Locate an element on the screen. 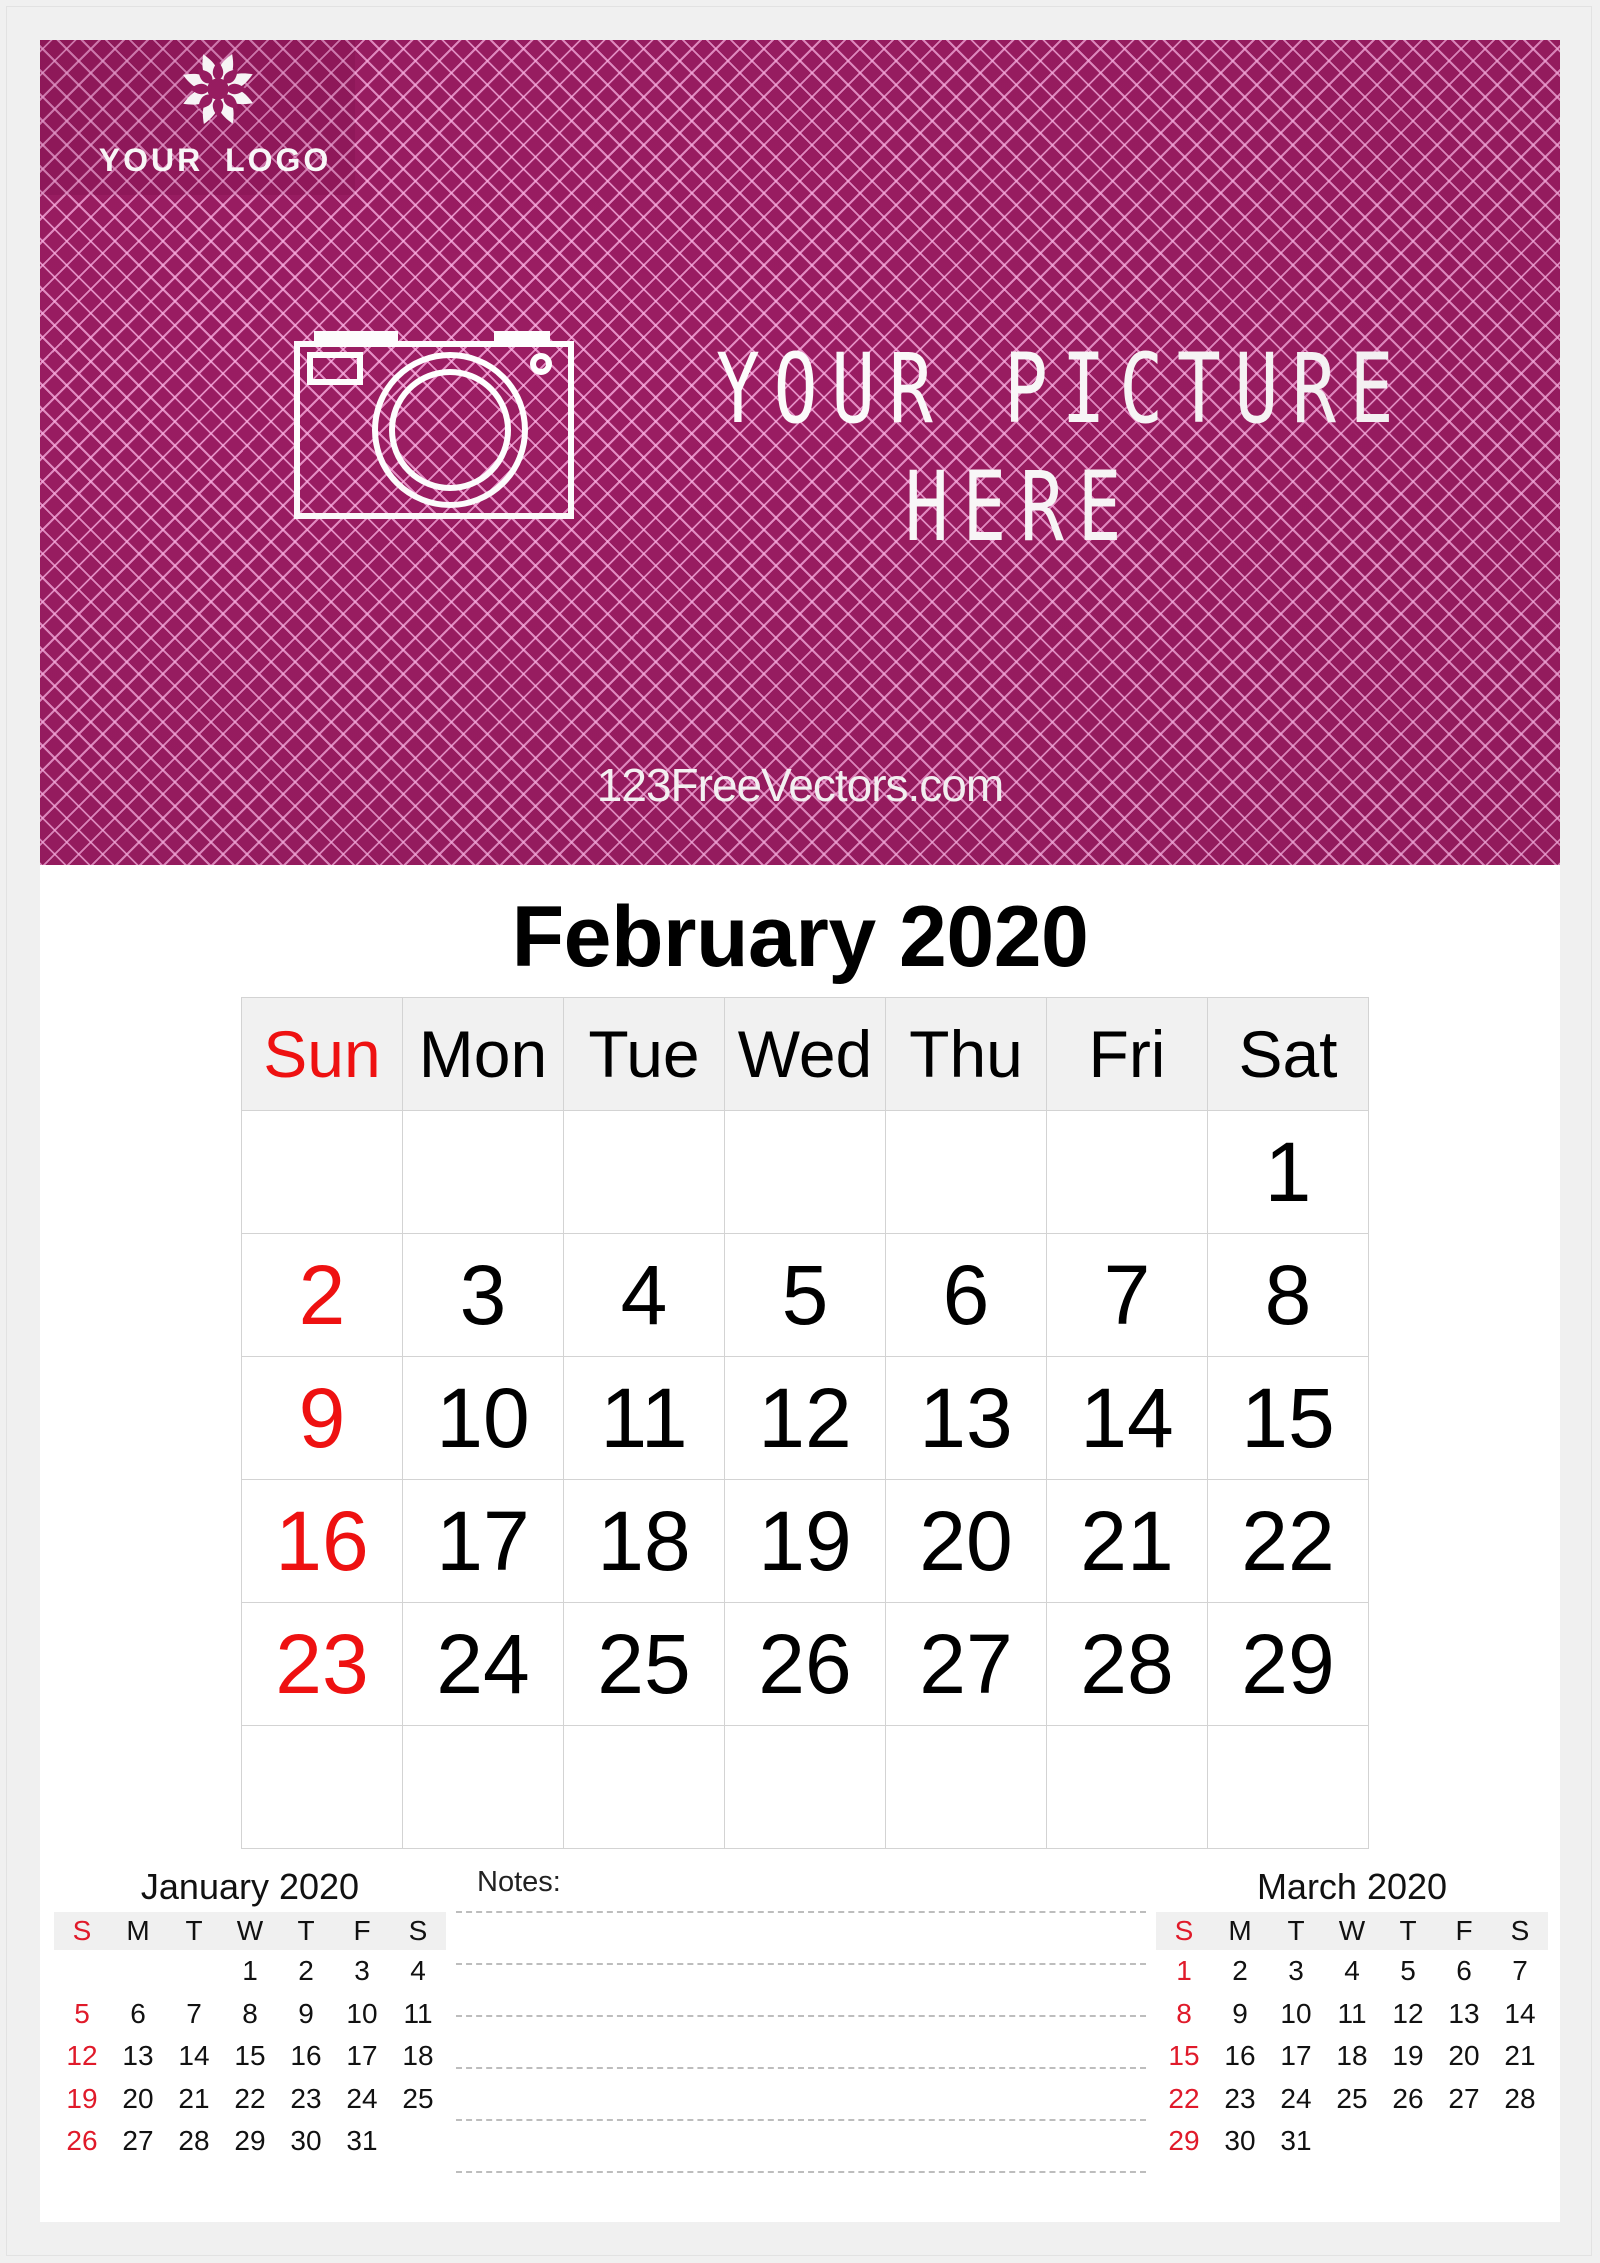  day-cell: 28 is located at coordinates (1127, 1664).